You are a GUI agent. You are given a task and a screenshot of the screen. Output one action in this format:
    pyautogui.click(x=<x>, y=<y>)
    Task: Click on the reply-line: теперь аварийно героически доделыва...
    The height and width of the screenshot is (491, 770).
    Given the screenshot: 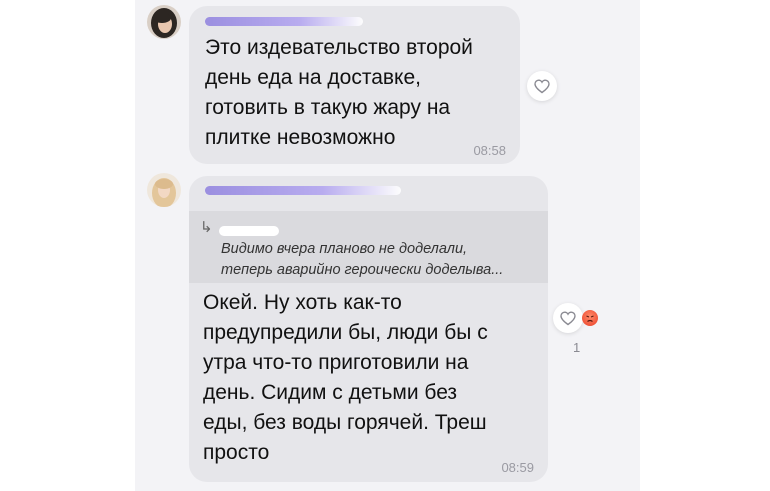 What is the action you would take?
    pyautogui.click(x=362, y=270)
    